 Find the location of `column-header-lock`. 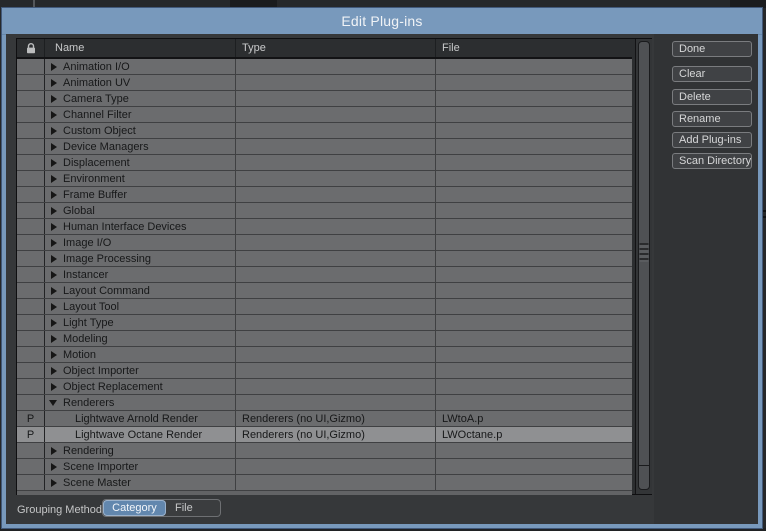

column-header-lock is located at coordinates (31, 48).